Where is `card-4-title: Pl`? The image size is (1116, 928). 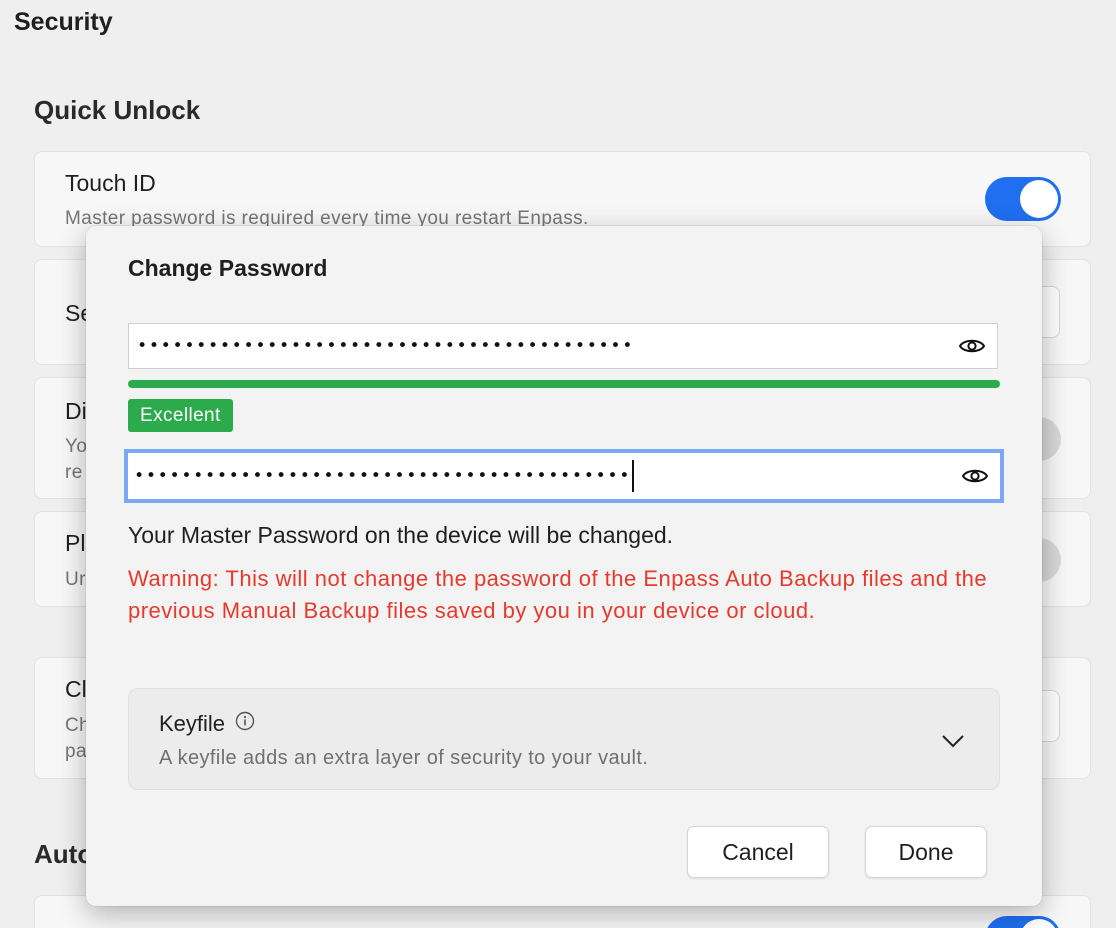
card-4-title: Pl is located at coordinates (75, 543).